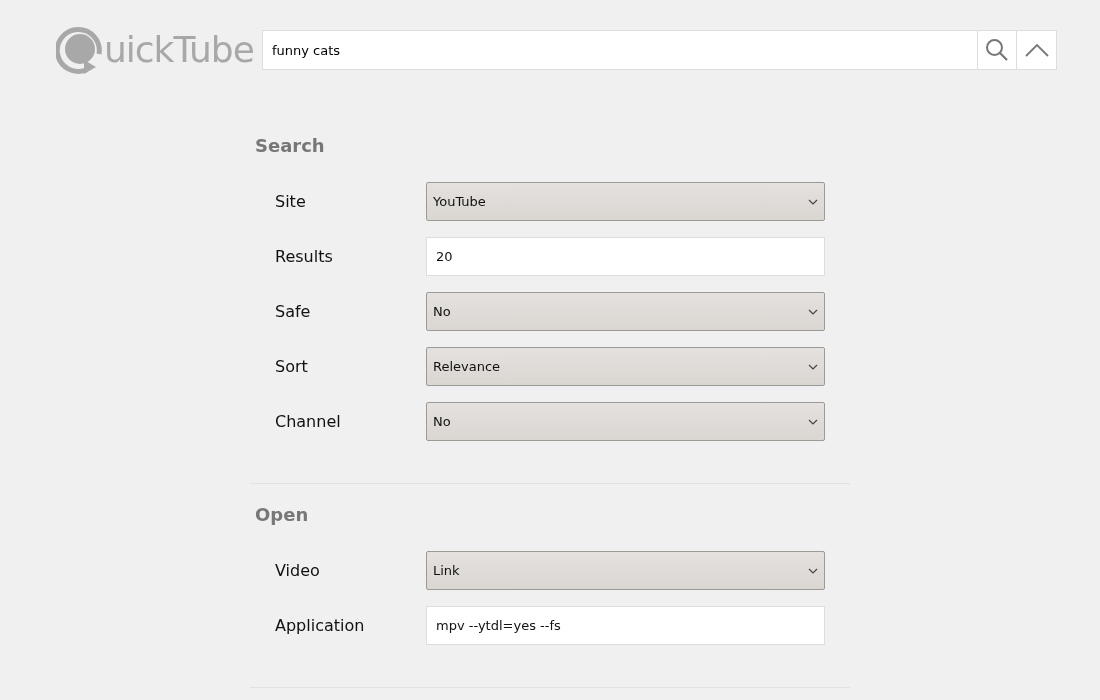 The image size is (1100, 700). I want to click on section-heading: Search, so click(290, 145).